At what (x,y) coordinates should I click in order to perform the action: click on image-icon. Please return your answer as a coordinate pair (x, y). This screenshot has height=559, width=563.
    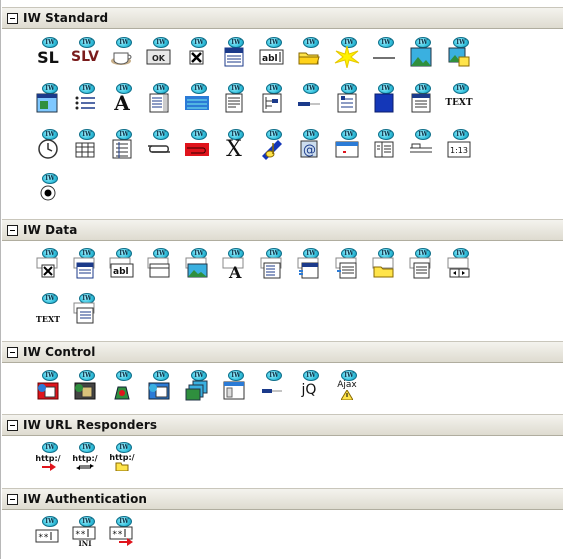
    Looking at the image, I should click on (421, 57).